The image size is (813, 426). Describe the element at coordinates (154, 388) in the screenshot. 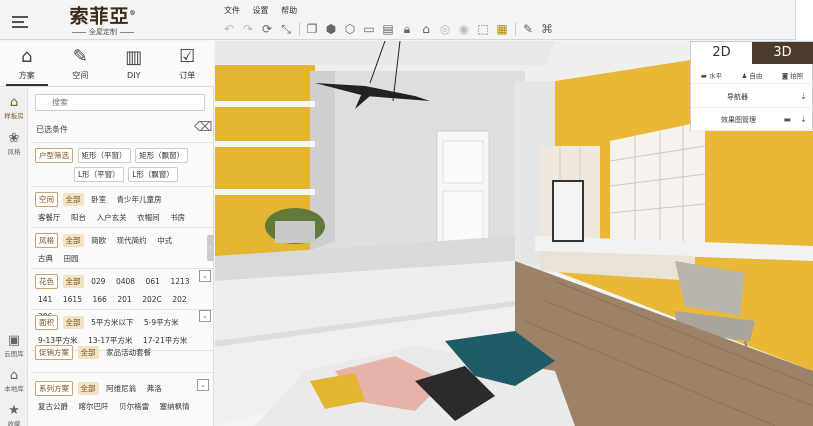

I see `filter-chip: 弗洛` at that location.